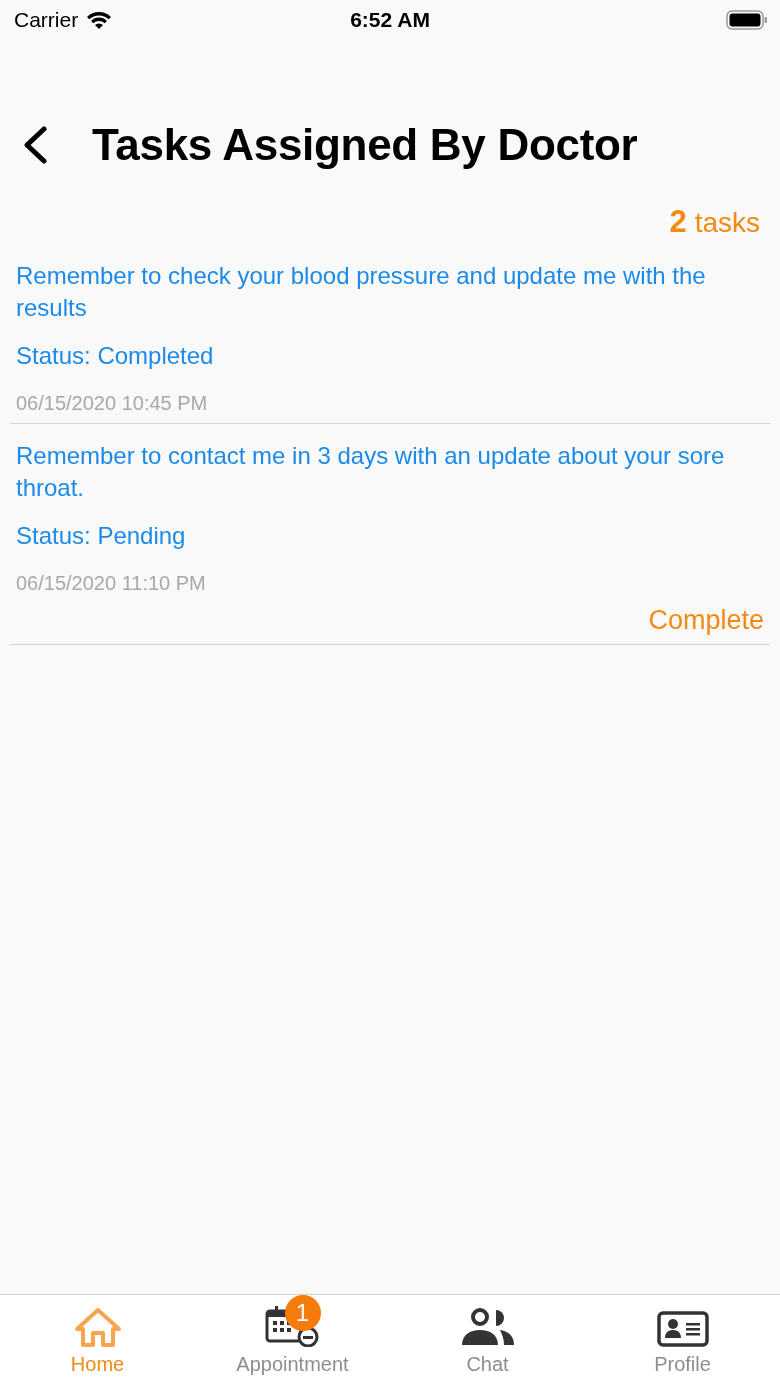 The height and width of the screenshot is (1387, 780). Describe the element at coordinates (487, 1327) in the screenshot. I see `people-icon` at that location.